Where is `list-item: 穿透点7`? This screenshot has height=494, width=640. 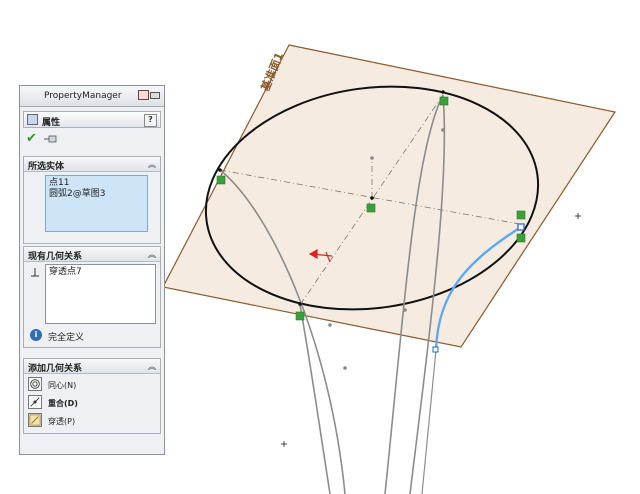 list-item: 穿透点7 is located at coordinates (100, 272).